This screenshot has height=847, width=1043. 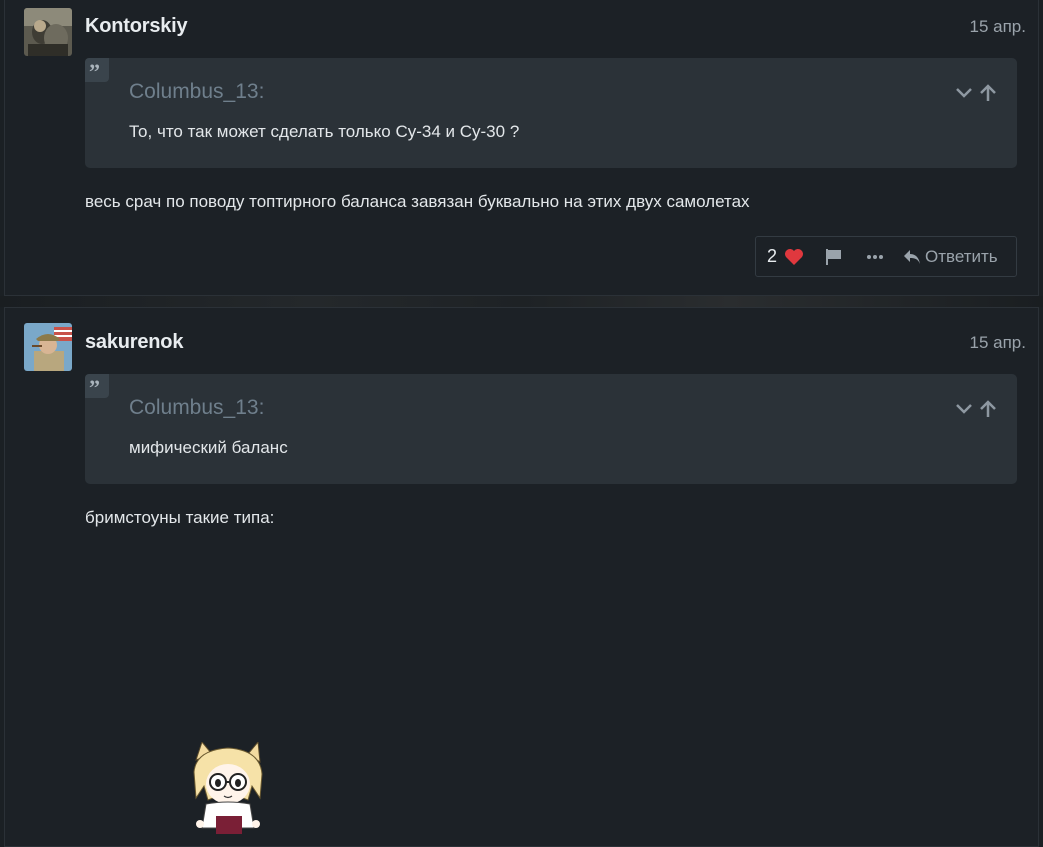 I want to click on post-body: бримстоуны такие типа:, so click(x=180, y=517).